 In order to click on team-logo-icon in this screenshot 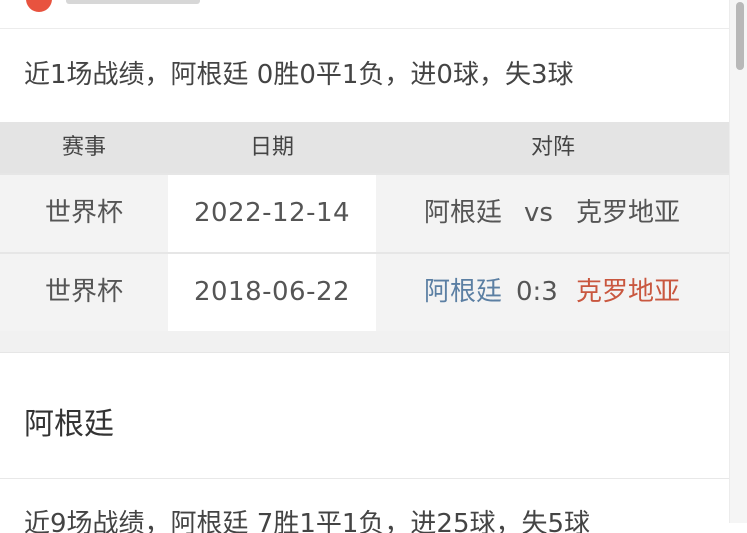, I will do `click(39, 6)`.